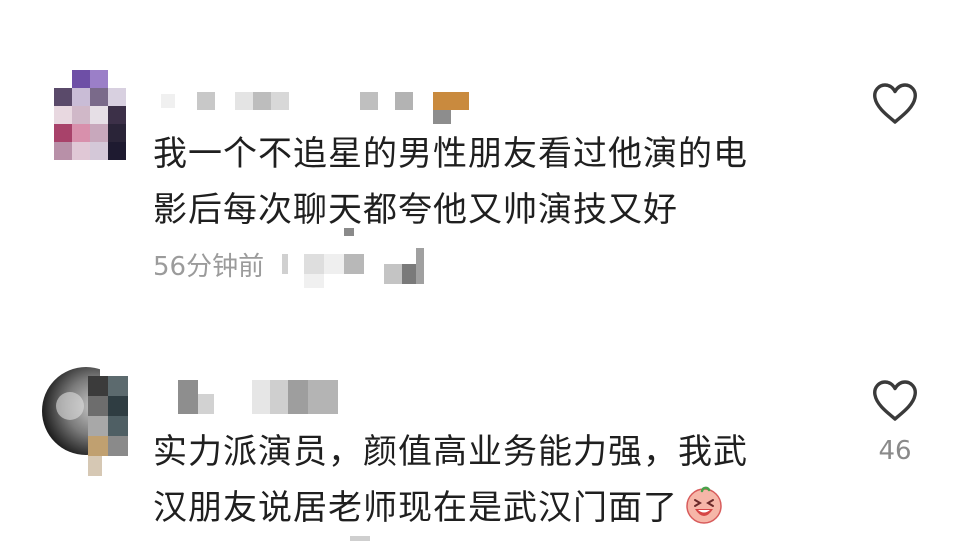  I want to click on comment-text-line: 实力派演员，颜值高业务能力强，我武, so click(450, 452).